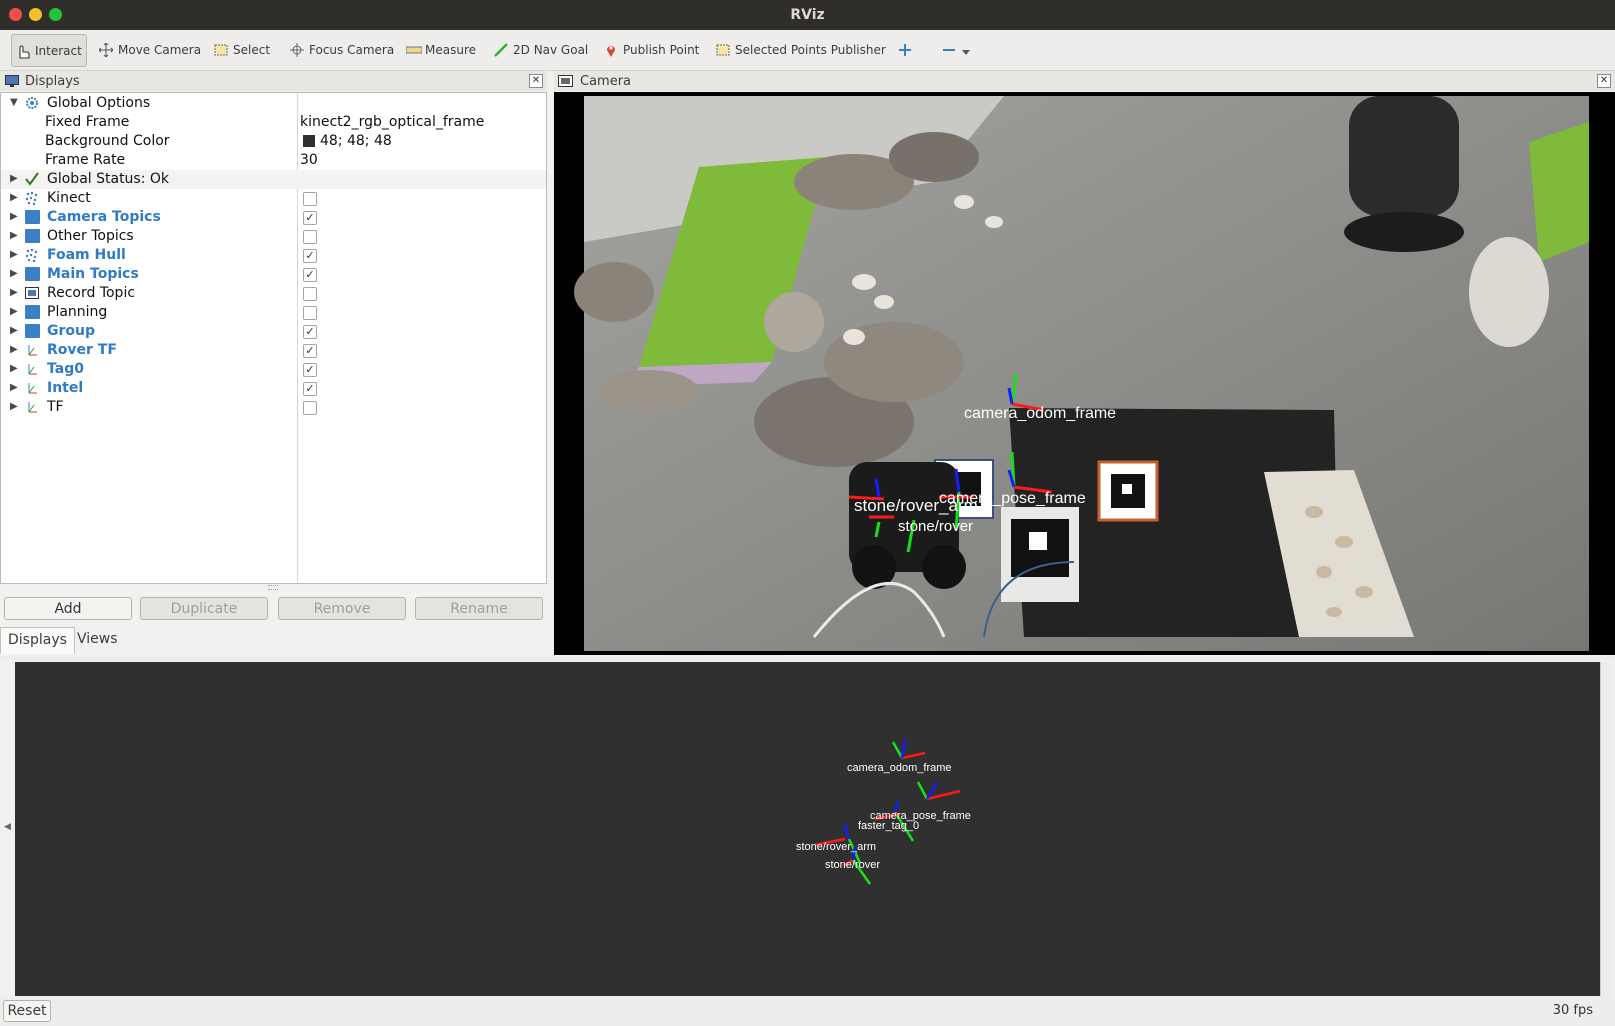 The height and width of the screenshot is (1026, 1615). What do you see at coordinates (1604, 81) in the screenshot?
I see `close-camera-button: ✕` at bounding box center [1604, 81].